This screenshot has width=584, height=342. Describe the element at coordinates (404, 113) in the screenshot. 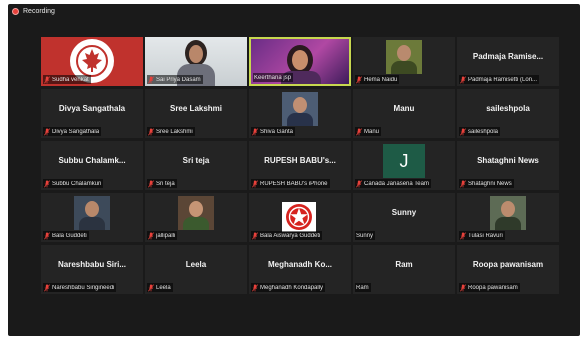

I see `participant-tile-manu: Manu Manu` at that location.